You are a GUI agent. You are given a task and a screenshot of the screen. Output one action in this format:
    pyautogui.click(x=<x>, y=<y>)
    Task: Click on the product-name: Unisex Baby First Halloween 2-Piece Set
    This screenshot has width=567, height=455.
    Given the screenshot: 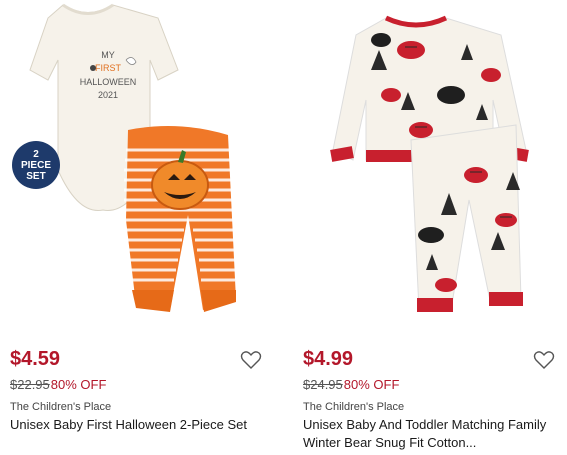 What is the action you would take?
    pyautogui.click(x=136, y=425)
    